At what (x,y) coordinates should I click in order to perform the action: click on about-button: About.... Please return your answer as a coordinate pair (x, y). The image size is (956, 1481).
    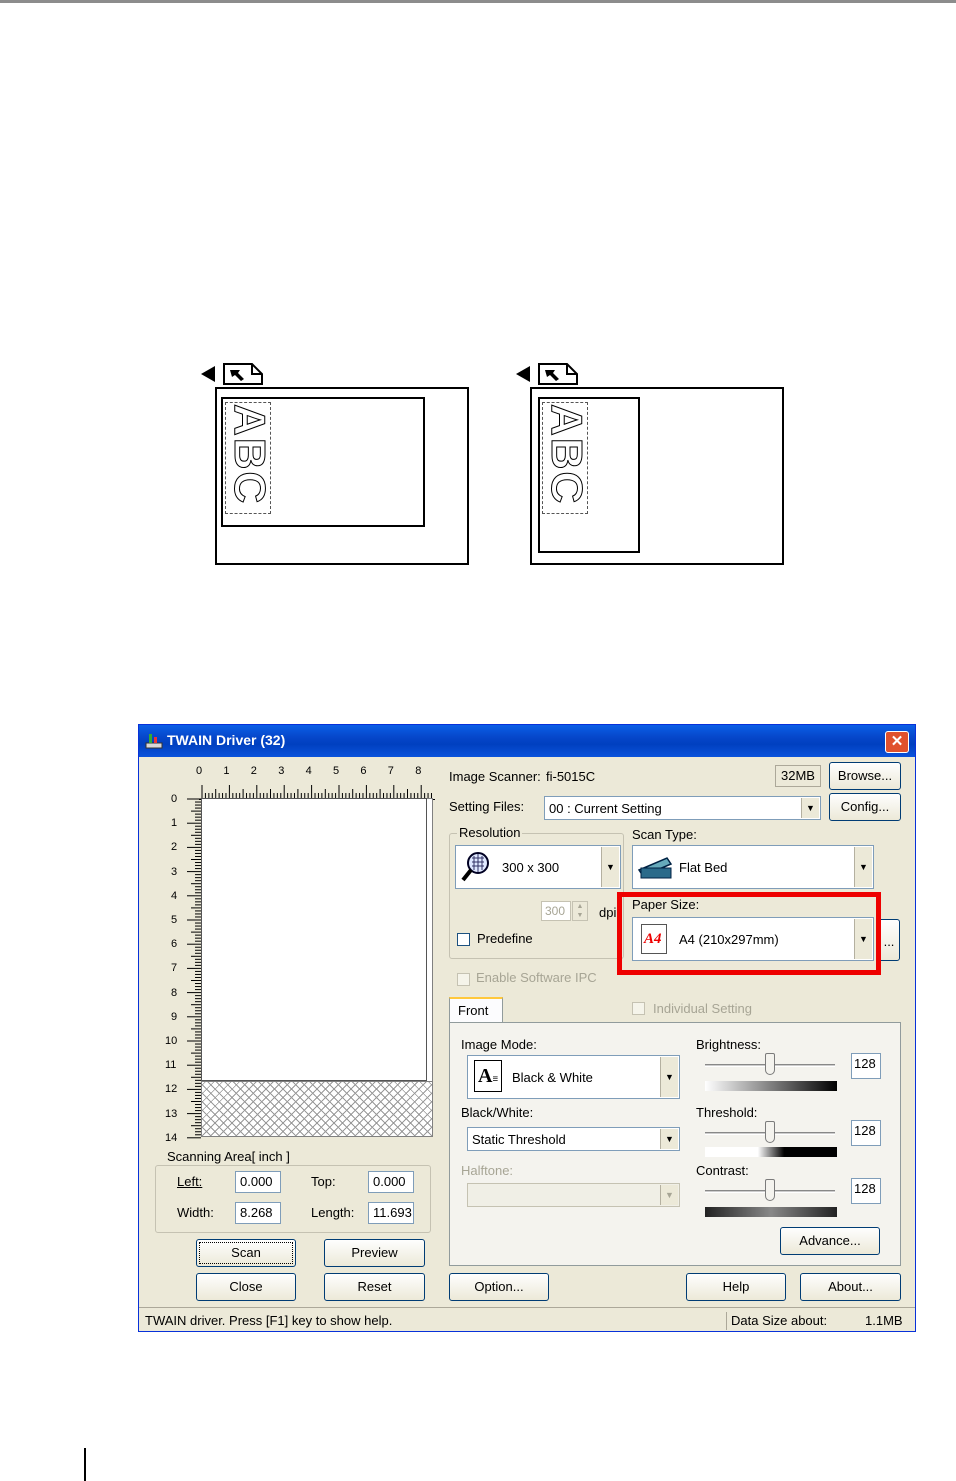
    Looking at the image, I should click on (850, 1287).